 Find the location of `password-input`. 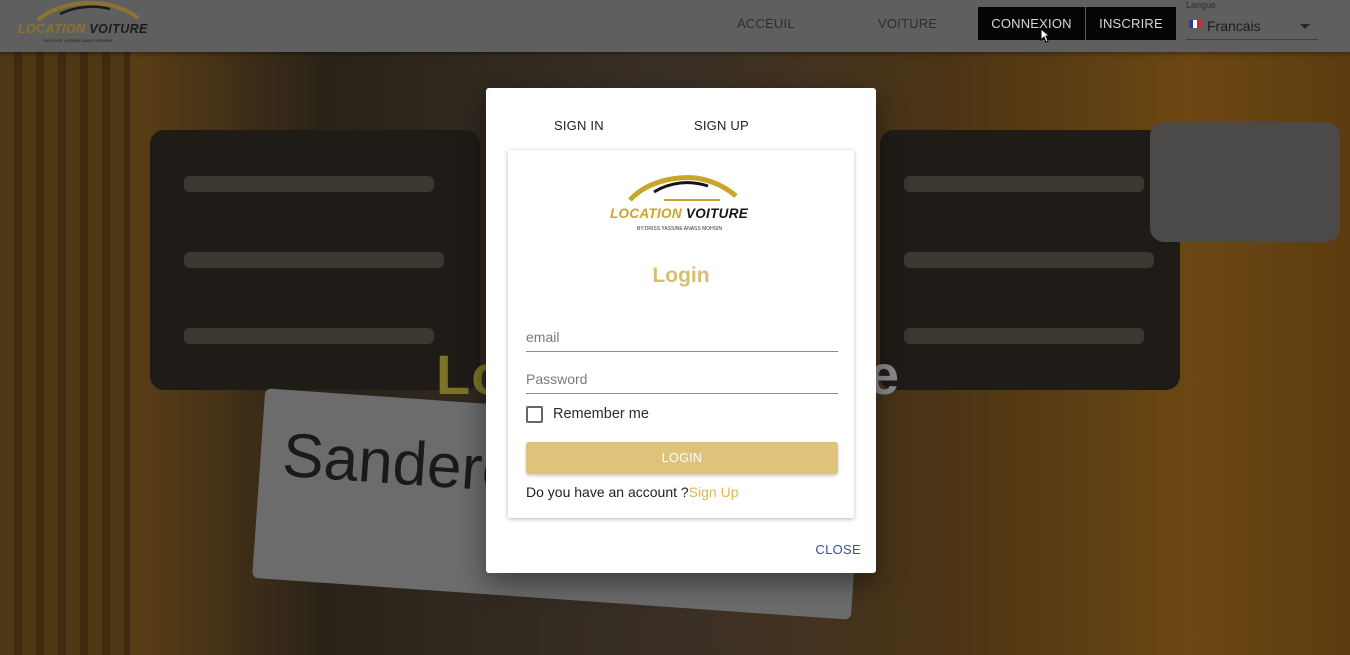

password-input is located at coordinates (682, 379).